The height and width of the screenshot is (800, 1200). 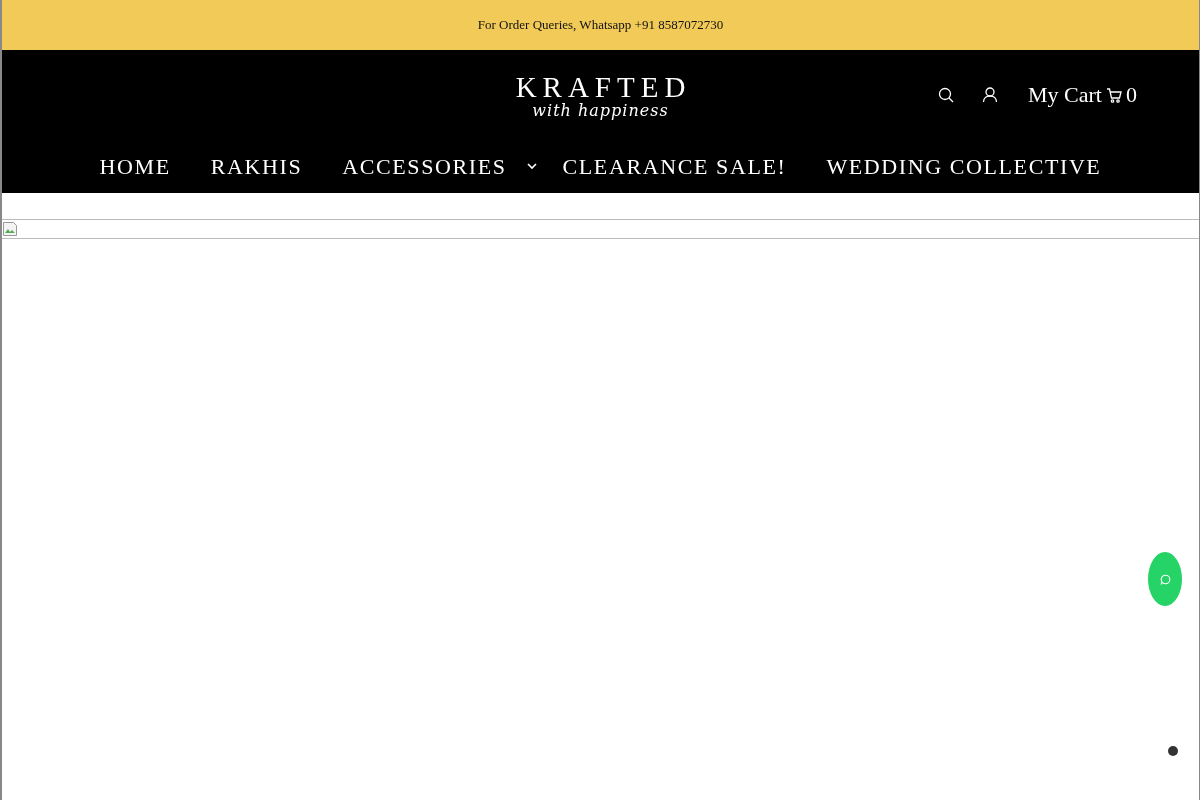 I want to click on broken-image-icon, so click(x=10, y=229).